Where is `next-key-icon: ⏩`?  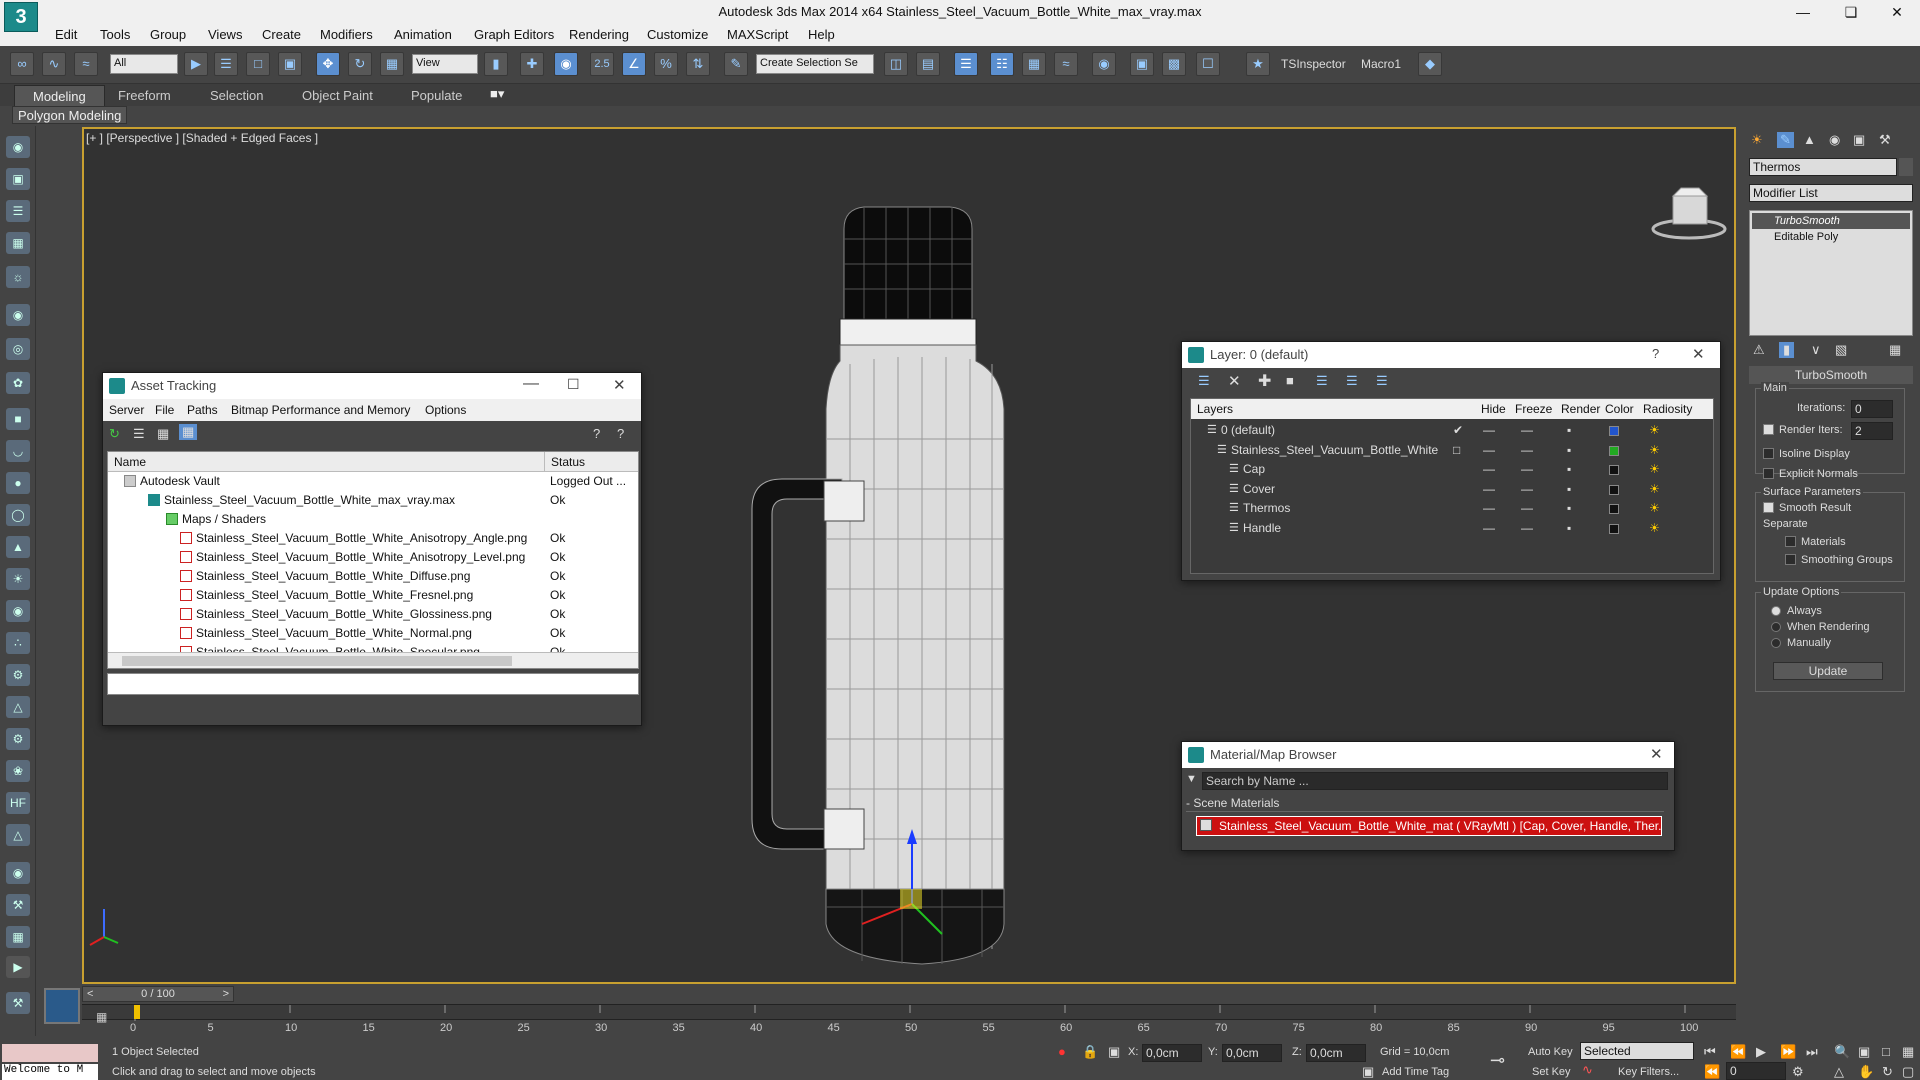 next-key-icon: ⏩ is located at coordinates (1788, 1052).